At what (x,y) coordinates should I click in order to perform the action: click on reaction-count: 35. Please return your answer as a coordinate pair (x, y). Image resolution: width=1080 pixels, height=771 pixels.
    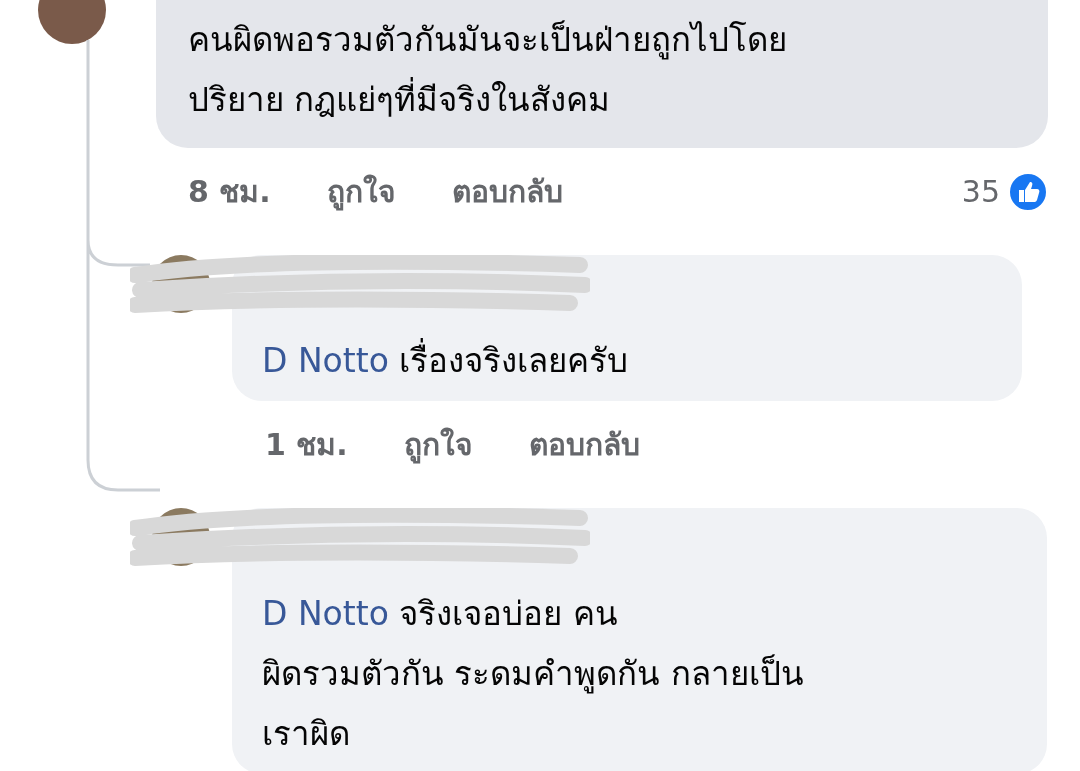
    Looking at the image, I should click on (980, 191).